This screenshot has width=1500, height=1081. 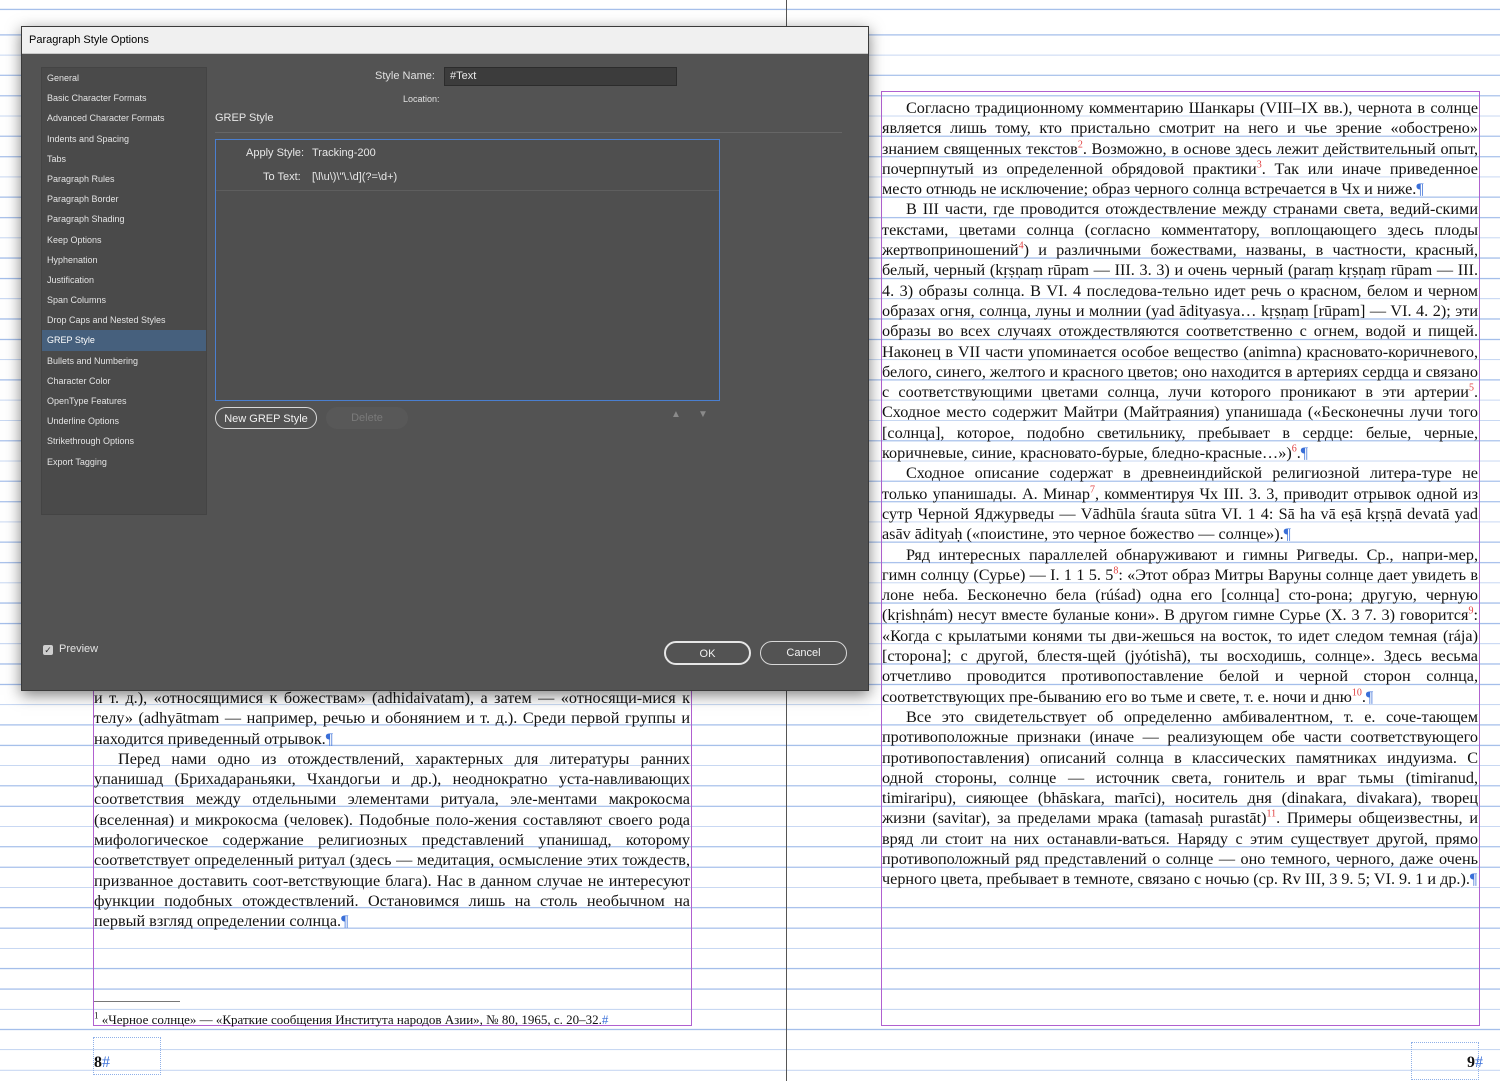 What do you see at coordinates (405, 76) in the screenshot?
I see `style-name-label: Style Name:` at bounding box center [405, 76].